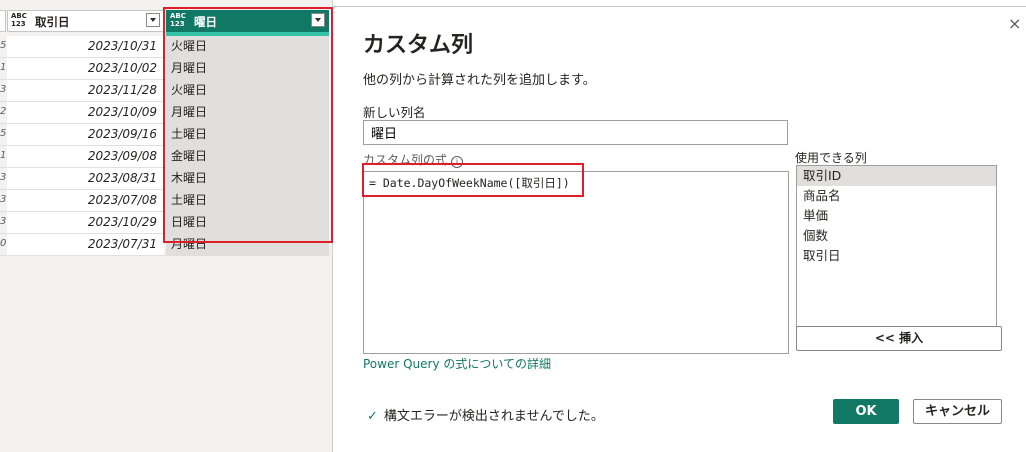 This screenshot has width=1026, height=452. I want to click on available-columns-list: 取引ID 商品名 単価 個数 取引日, so click(896, 254).